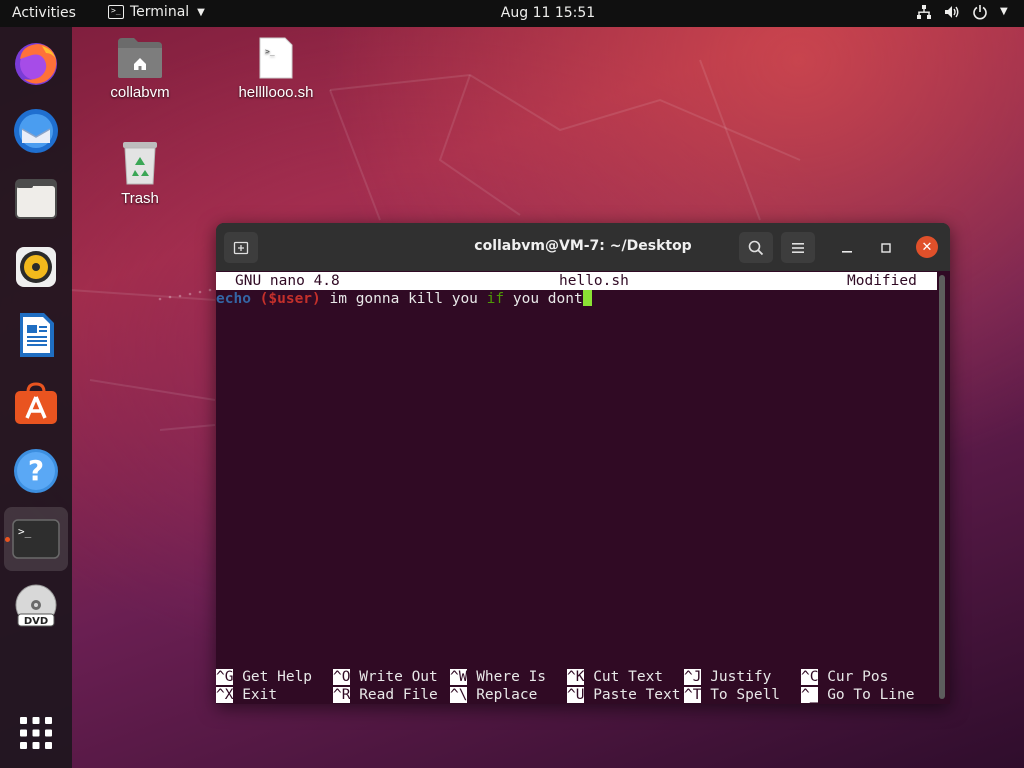 This screenshot has height=768, width=1024. I want to click on desktop-icon-label: collabvm, so click(140, 92).